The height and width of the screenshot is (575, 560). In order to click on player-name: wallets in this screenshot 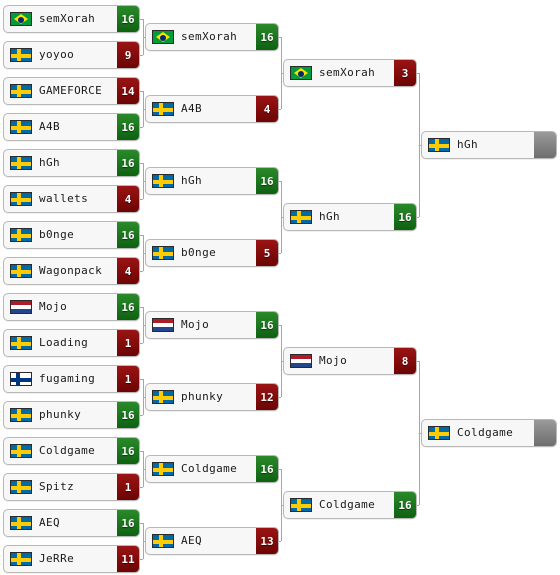, I will do `click(64, 198)`.